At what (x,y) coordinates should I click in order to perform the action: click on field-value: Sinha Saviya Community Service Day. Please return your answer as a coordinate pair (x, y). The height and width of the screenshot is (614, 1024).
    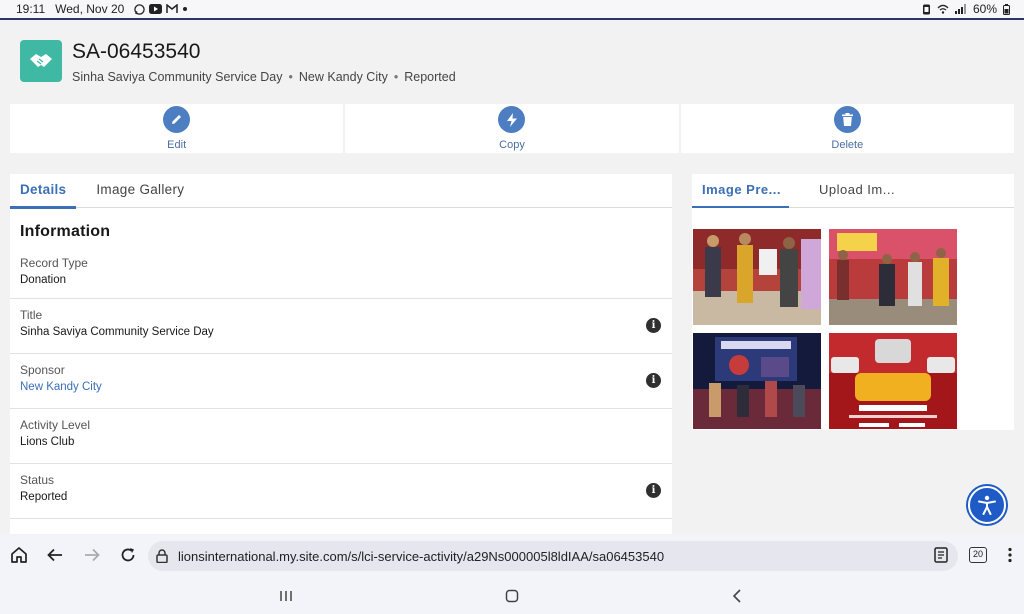
    Looking at the image, I should click on (117, 332).